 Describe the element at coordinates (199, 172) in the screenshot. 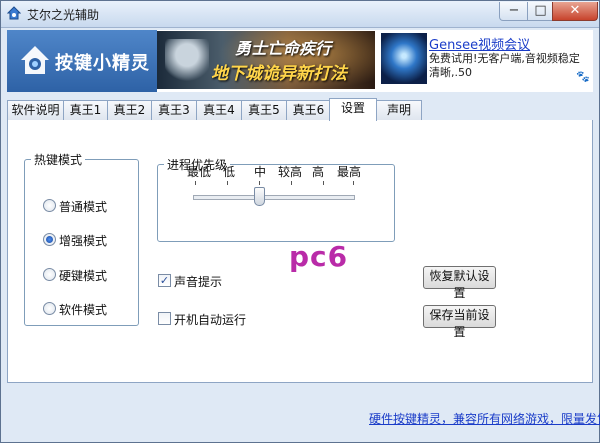

I see `priority-label-lowest: 最低` at that location.